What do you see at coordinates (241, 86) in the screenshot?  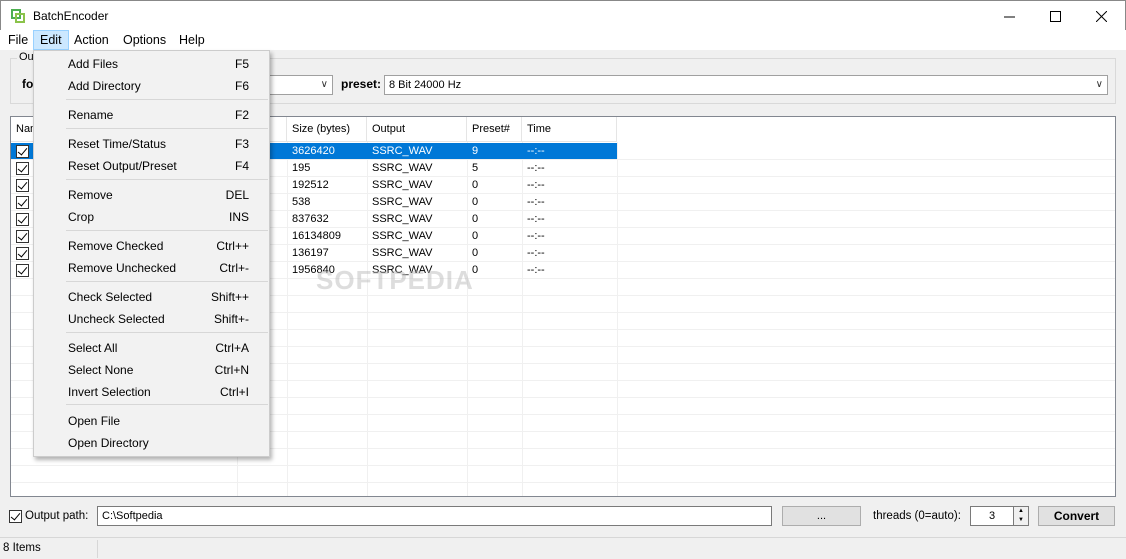 I see `menu-item-shortcut: F6` at bounding box center [241, 86].